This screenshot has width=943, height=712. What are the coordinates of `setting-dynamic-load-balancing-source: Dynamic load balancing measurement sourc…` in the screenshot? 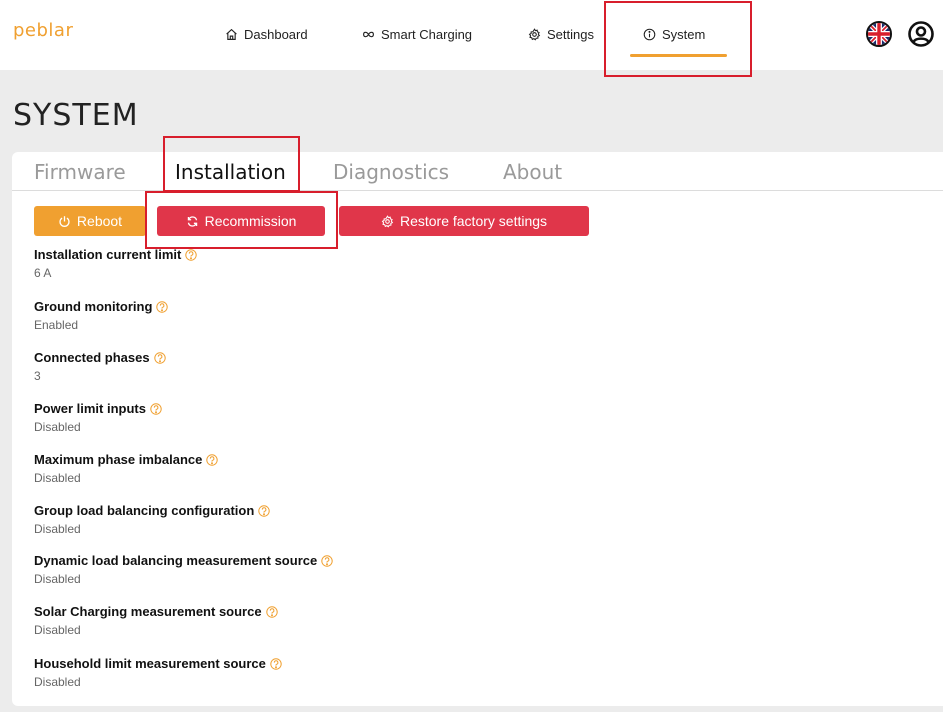 It's located at (183, 569).